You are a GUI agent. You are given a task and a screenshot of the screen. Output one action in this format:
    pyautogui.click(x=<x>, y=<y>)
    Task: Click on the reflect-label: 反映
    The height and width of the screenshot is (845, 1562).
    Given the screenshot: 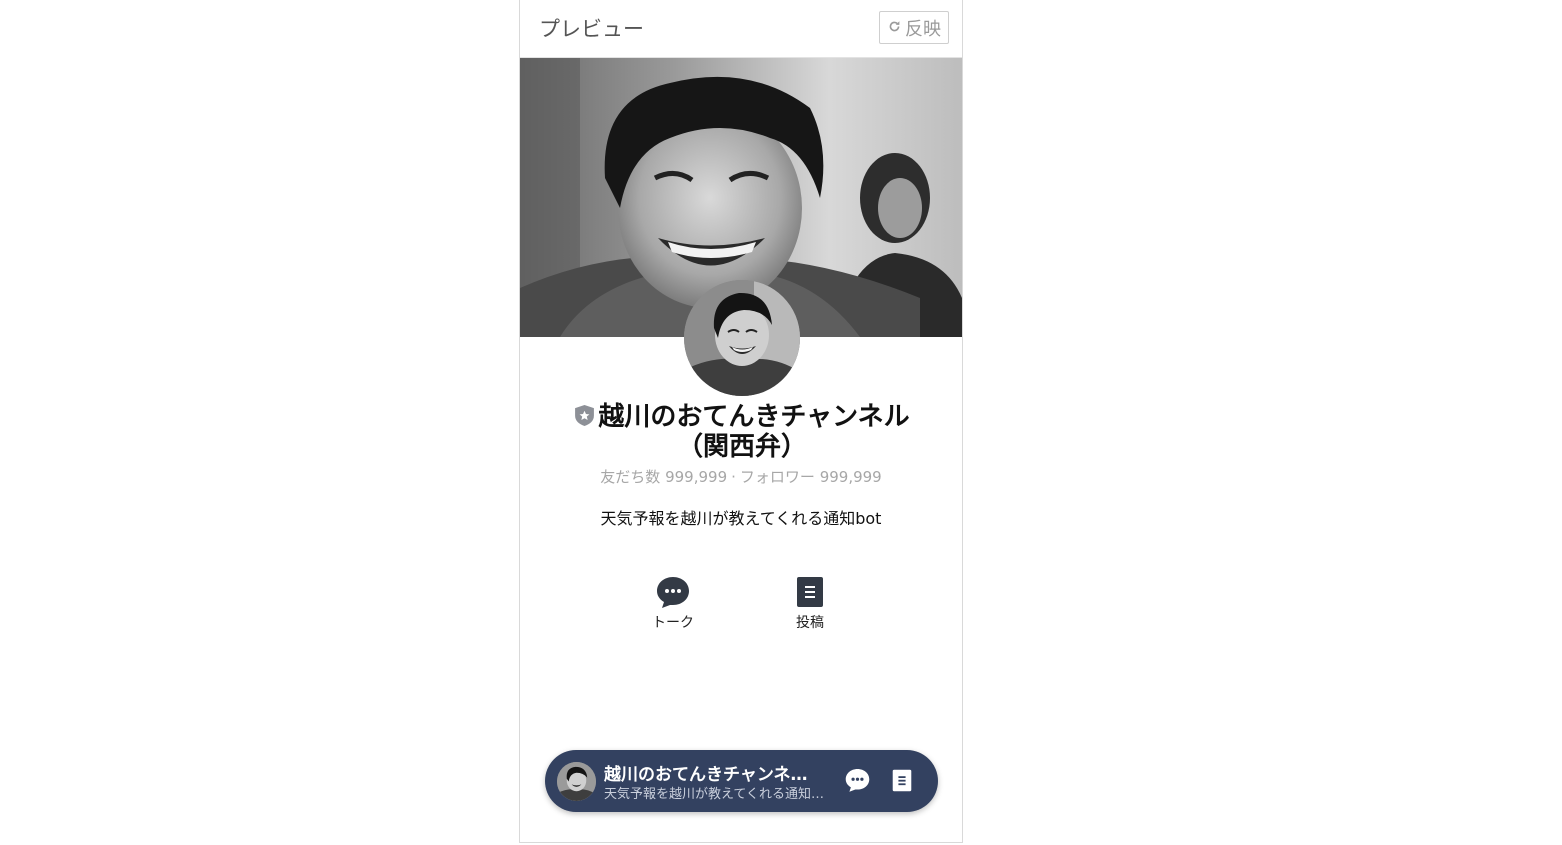 What is the action you would take?
    pyautogui.click(x=923, y=29)
    